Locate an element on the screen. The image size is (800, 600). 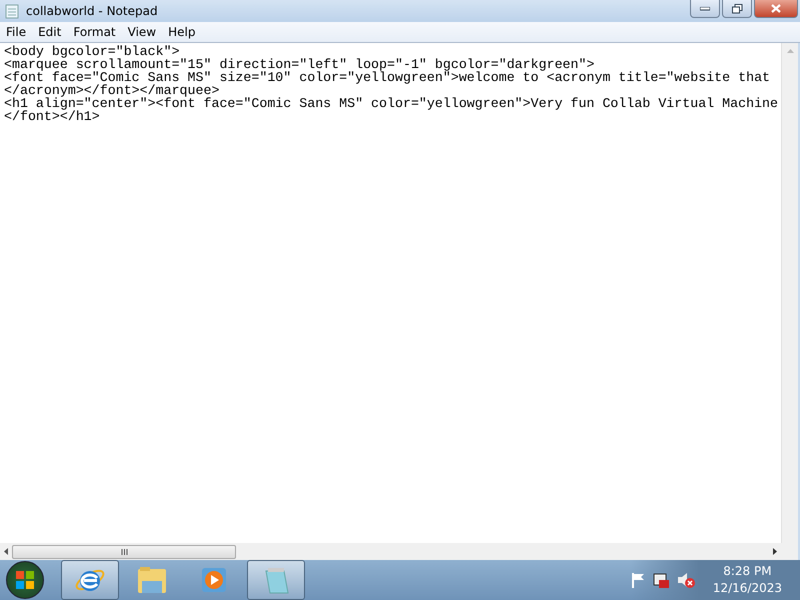
menu-item: Edit is located at coordinates (50, 32).